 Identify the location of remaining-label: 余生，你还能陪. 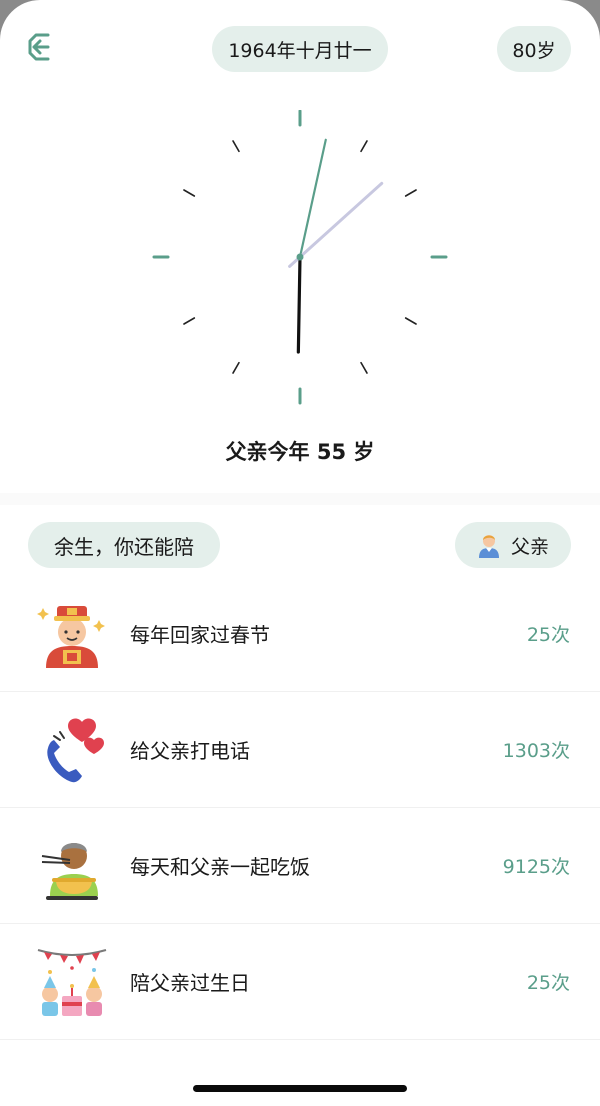
(124, 546).